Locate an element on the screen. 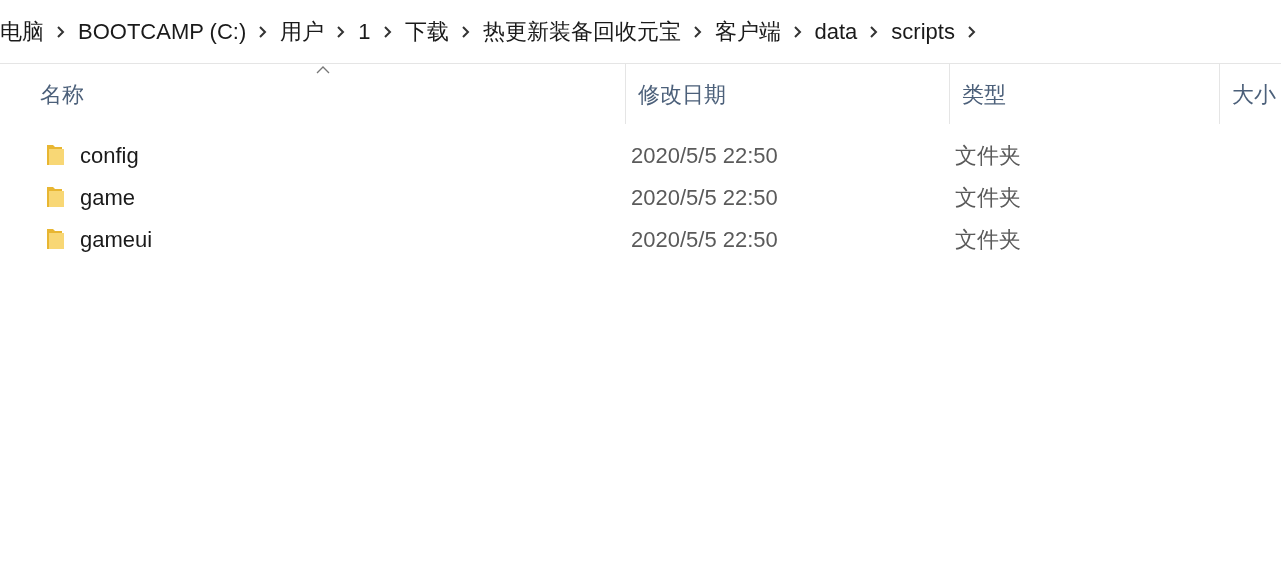  breadcrumb-item: 下载 is located at coordinates (426, 31).